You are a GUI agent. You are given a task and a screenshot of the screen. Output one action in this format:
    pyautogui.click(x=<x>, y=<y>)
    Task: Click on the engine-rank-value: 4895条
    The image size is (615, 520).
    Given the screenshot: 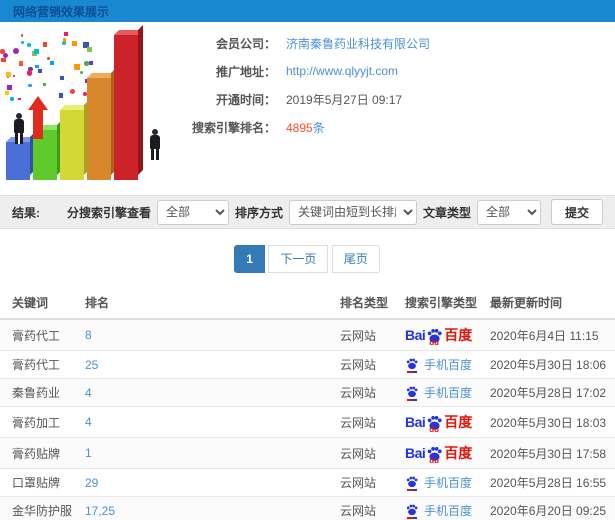 What is the action you would take?
    pyautogui.click(x=305, y=127)
    